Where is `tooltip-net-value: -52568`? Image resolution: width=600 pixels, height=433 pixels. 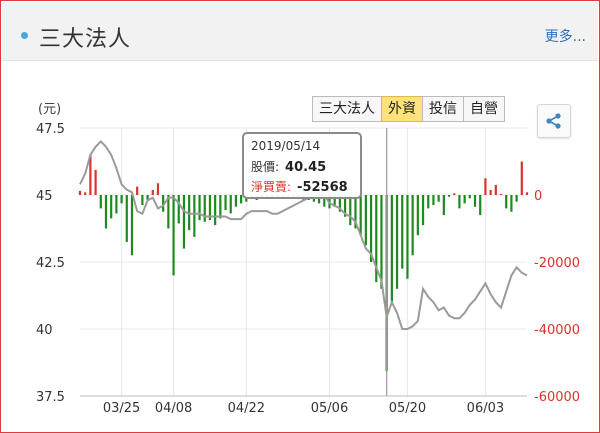
tooltip-net-value: -52568 is located at coordinates (322, 187).